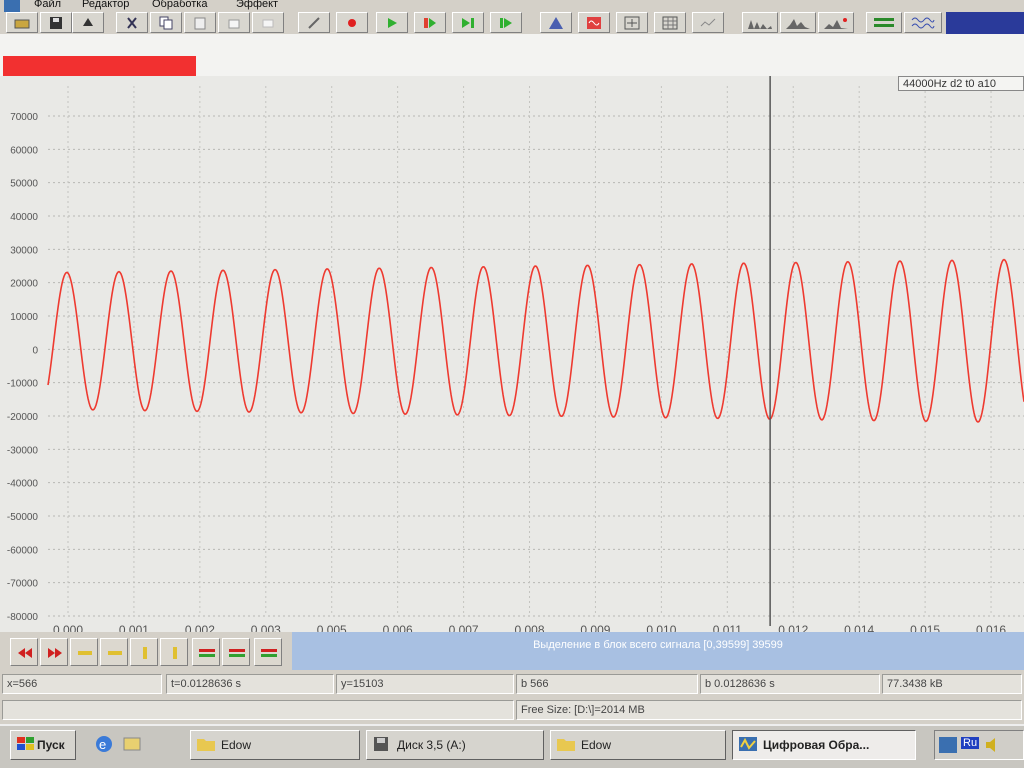  What do you see at coordinates (607, 684) in the screenshot?
I see `status-block-sample: b 566` at bounding box center [607, 684].